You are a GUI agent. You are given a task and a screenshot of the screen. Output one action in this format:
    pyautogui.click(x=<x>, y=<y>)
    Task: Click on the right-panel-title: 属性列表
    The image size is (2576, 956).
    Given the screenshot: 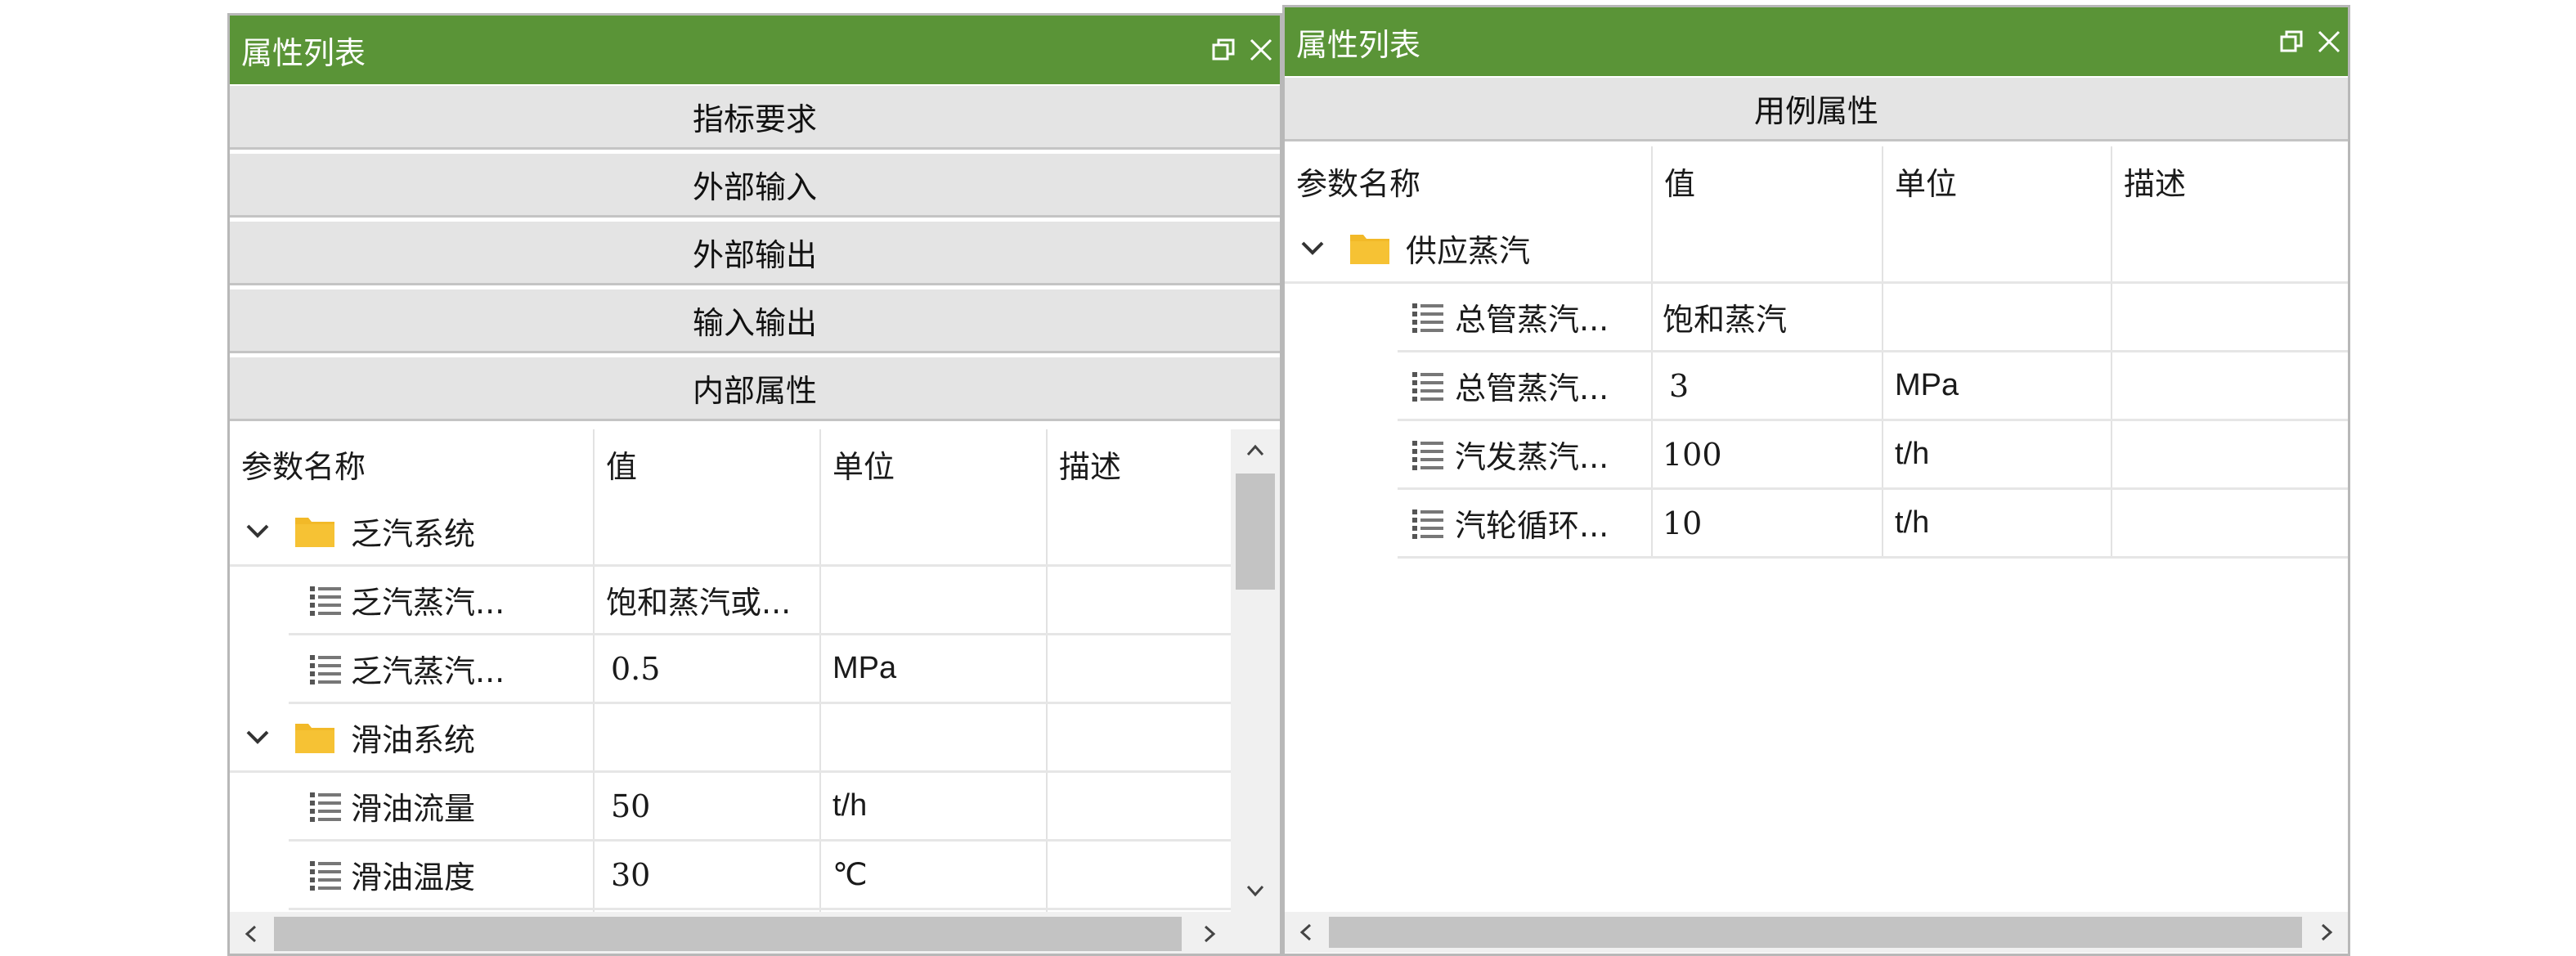 What is the action you would take?
    pyautogui.click(x=1358, y=44)
    